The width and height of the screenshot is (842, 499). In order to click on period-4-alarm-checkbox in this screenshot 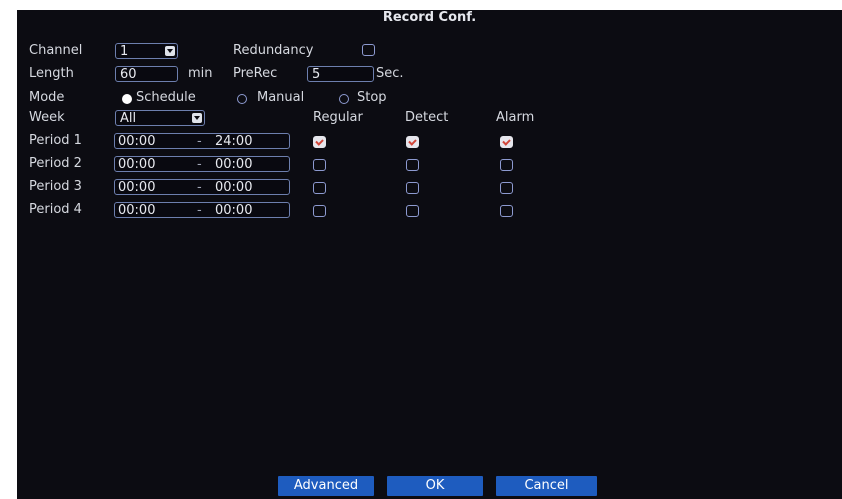, I will do `click(506, 211)`.